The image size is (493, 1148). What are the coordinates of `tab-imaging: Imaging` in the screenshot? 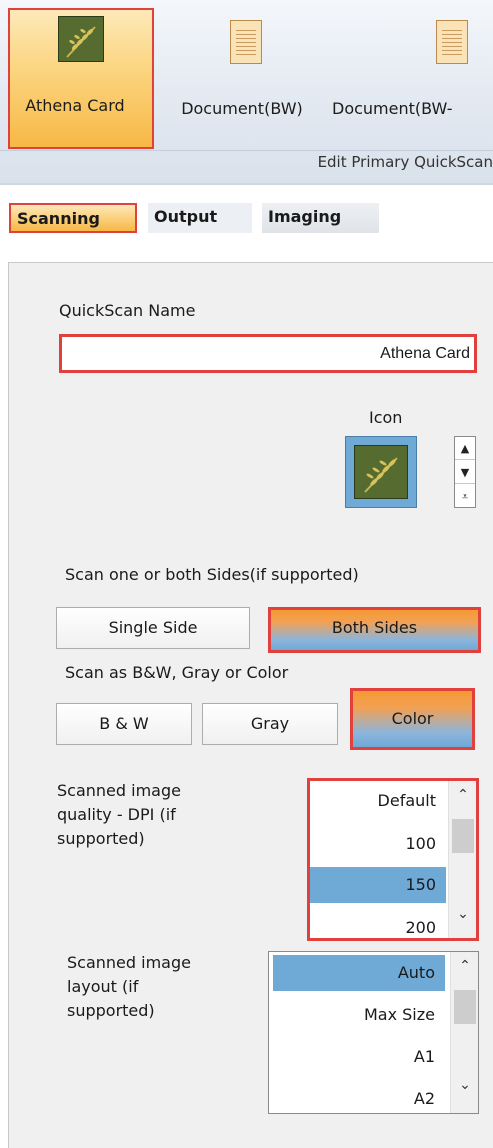 It's located at (320, 218).